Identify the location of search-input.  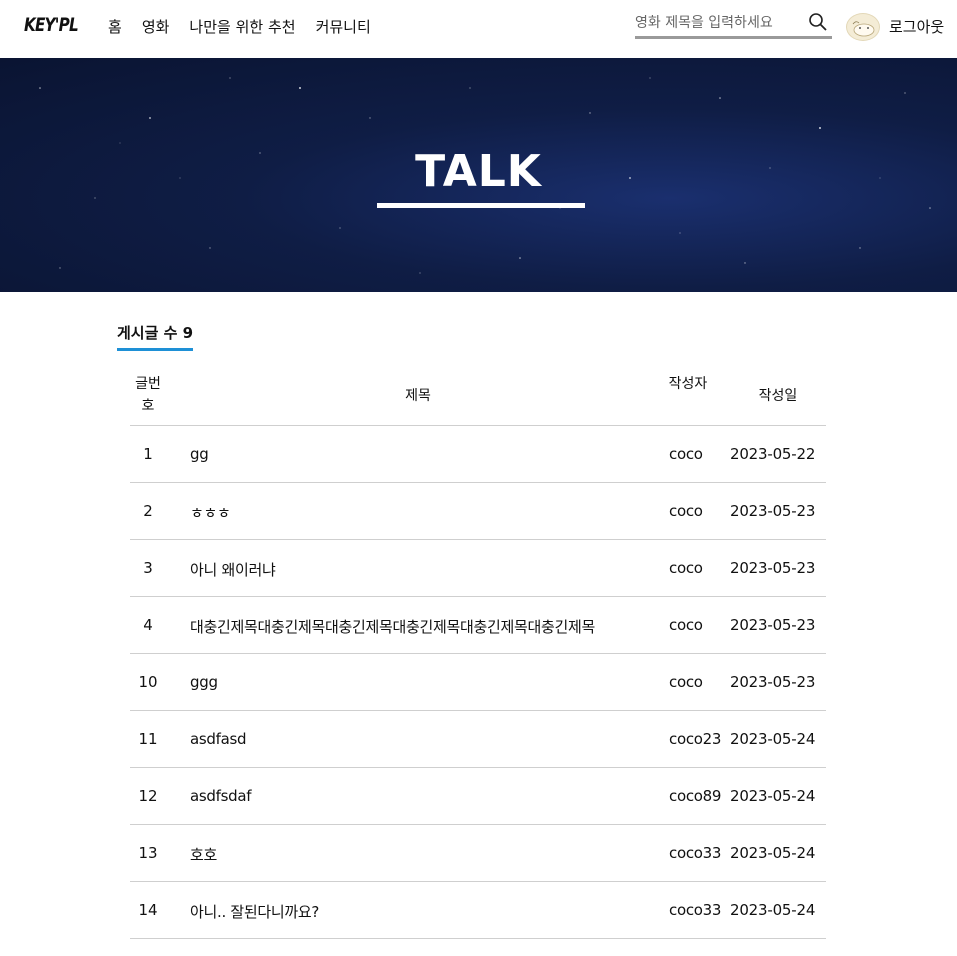
(717, 23).